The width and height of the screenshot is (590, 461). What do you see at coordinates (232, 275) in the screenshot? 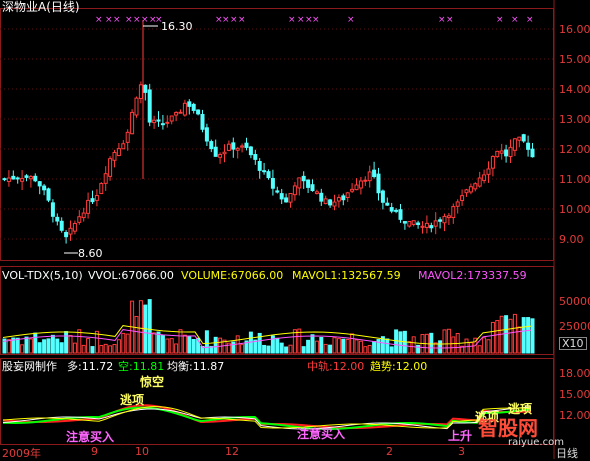
I see `volume-value: VOLUME:67066.00` at bounding box center [232, 275].